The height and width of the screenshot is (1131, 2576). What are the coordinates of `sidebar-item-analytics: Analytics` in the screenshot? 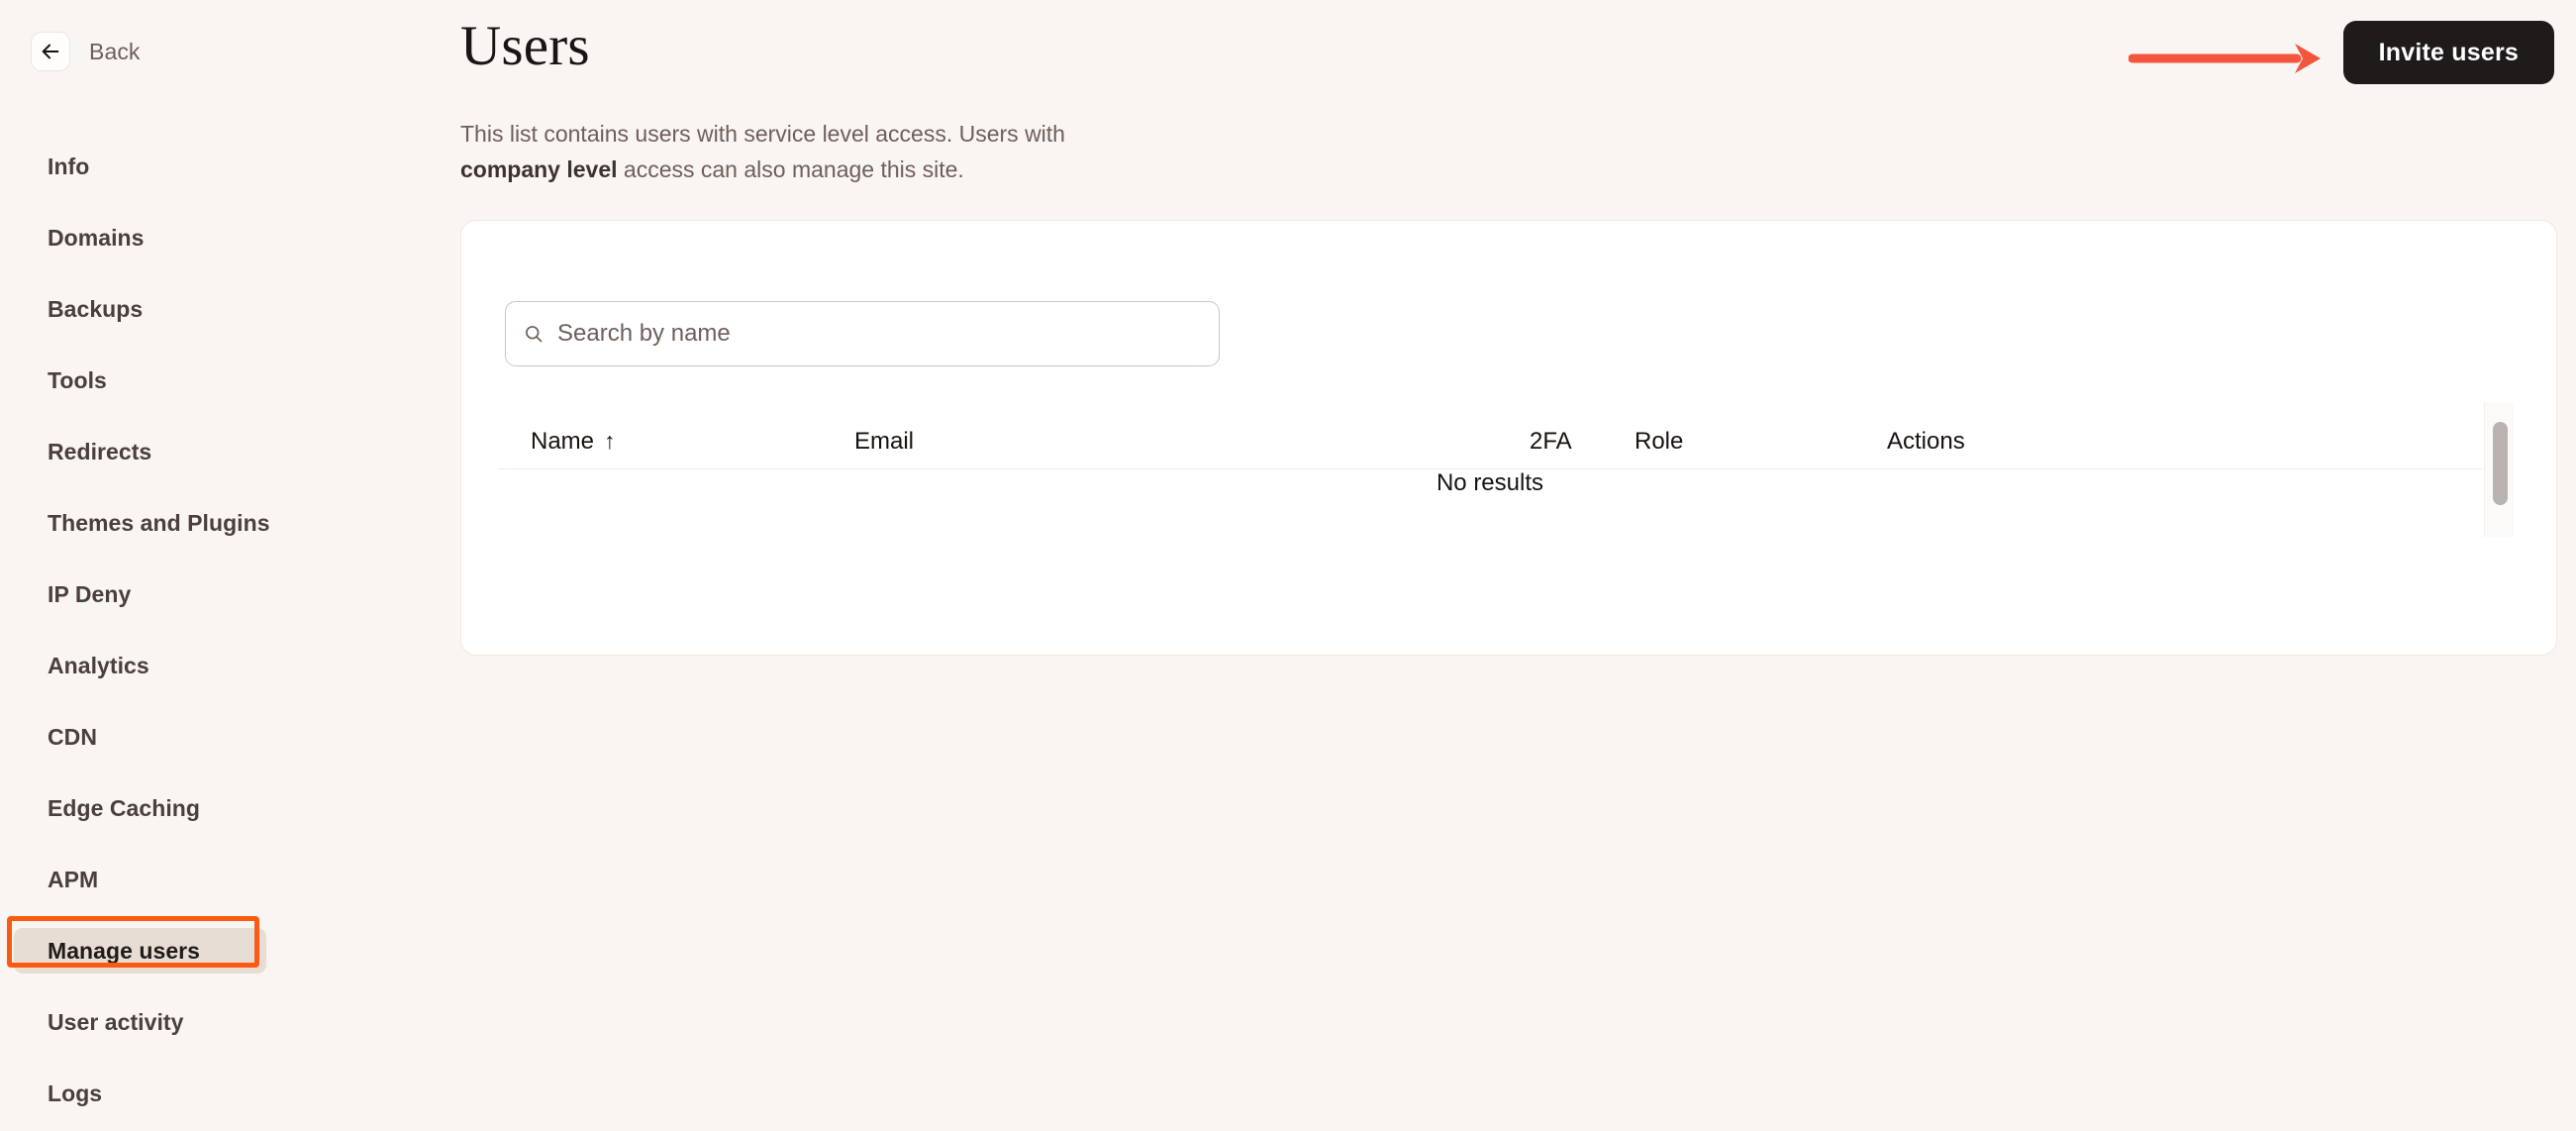 It's located at (230, 665).